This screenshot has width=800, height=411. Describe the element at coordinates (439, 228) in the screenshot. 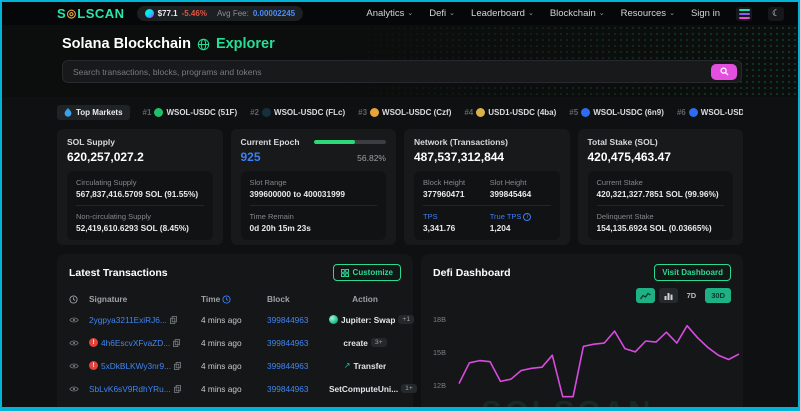

I see `tps-value: 3,341.76` at that location.